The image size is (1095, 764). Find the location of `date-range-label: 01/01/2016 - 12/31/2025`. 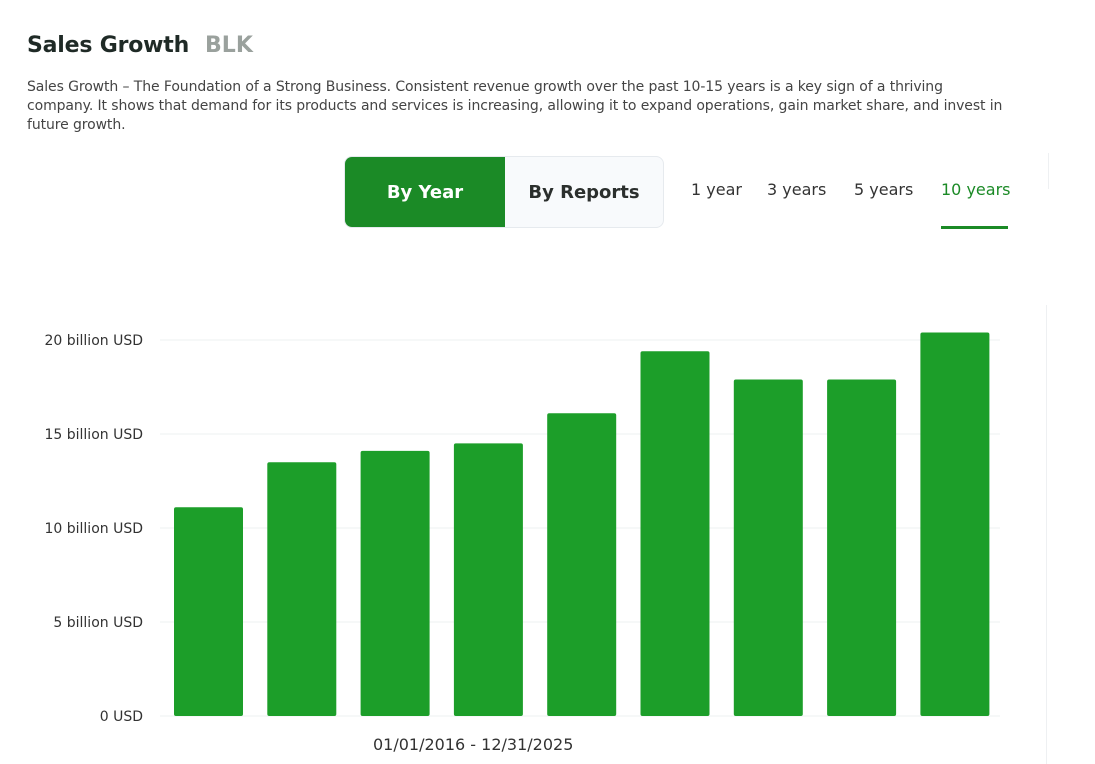

date-range-label: 01/01/2016 - 12/31/2025 is located at coordinates (473, 744).